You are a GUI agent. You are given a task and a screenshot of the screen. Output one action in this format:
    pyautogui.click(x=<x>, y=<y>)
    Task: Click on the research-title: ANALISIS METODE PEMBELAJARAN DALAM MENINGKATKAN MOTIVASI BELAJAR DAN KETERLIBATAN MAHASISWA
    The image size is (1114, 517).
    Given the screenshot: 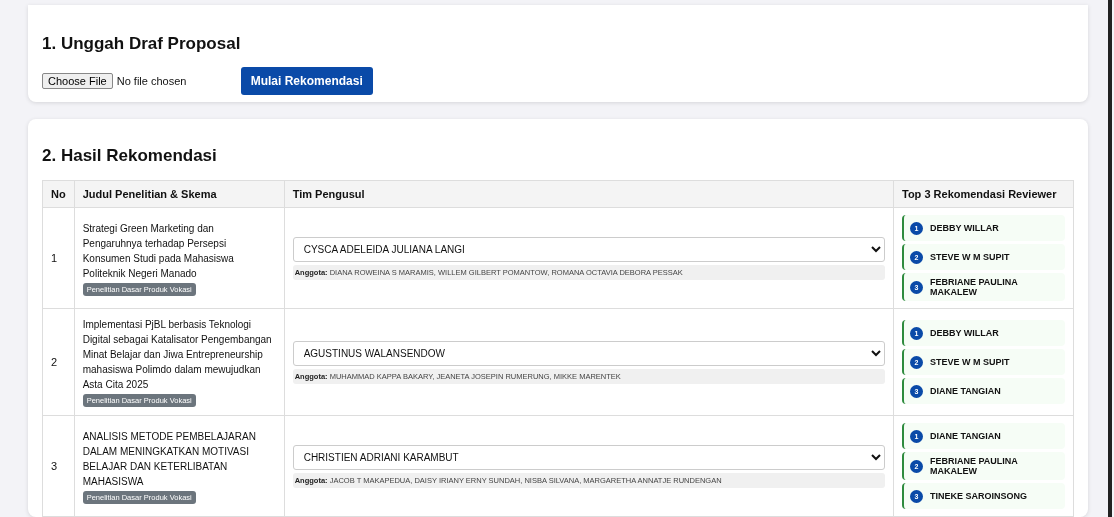 What is the action you would take?
    pyautogui.click(x=169, y=459)
    